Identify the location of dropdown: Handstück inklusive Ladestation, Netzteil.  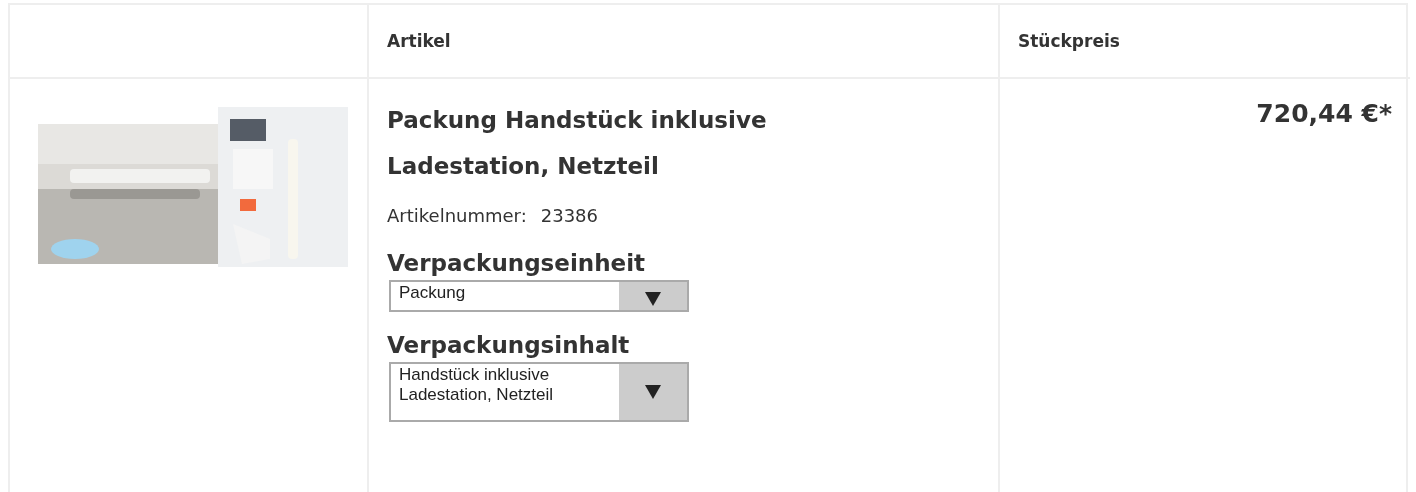
(539, 392).